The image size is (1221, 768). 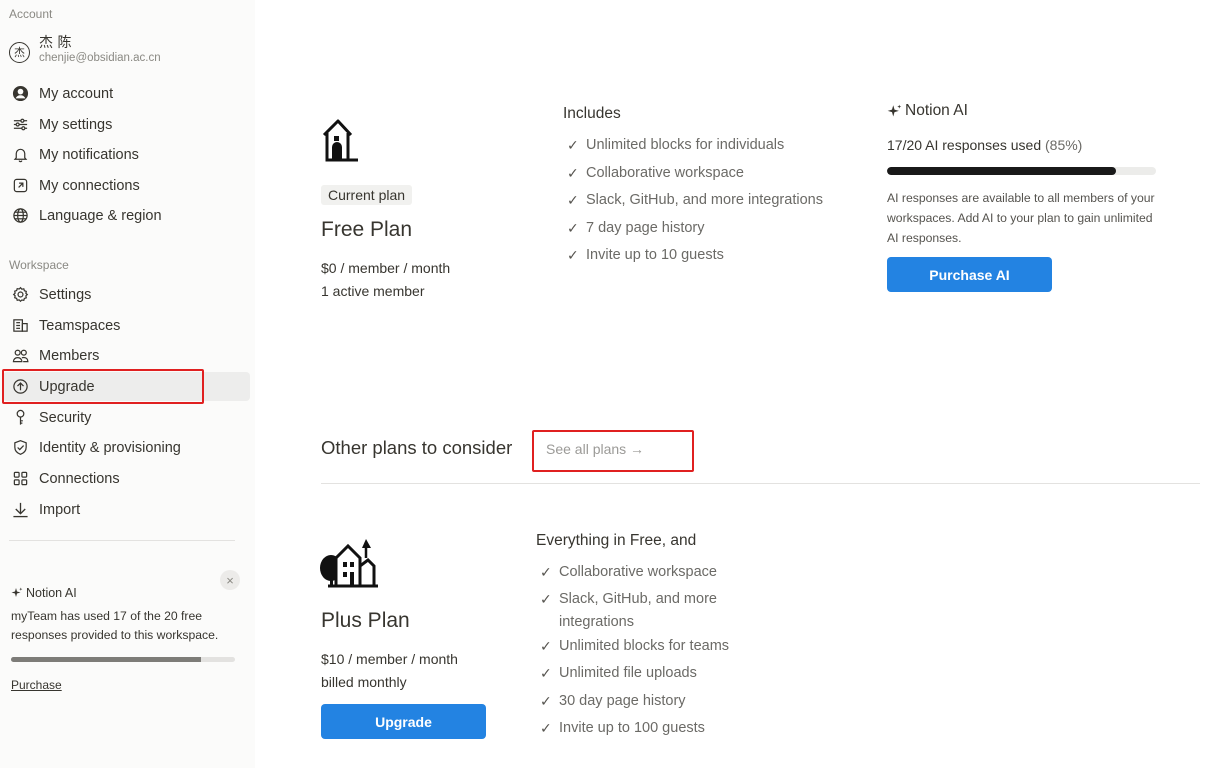 I want to click on plus-includes-title: Everything in Free, and, so click(x=616, y=540).